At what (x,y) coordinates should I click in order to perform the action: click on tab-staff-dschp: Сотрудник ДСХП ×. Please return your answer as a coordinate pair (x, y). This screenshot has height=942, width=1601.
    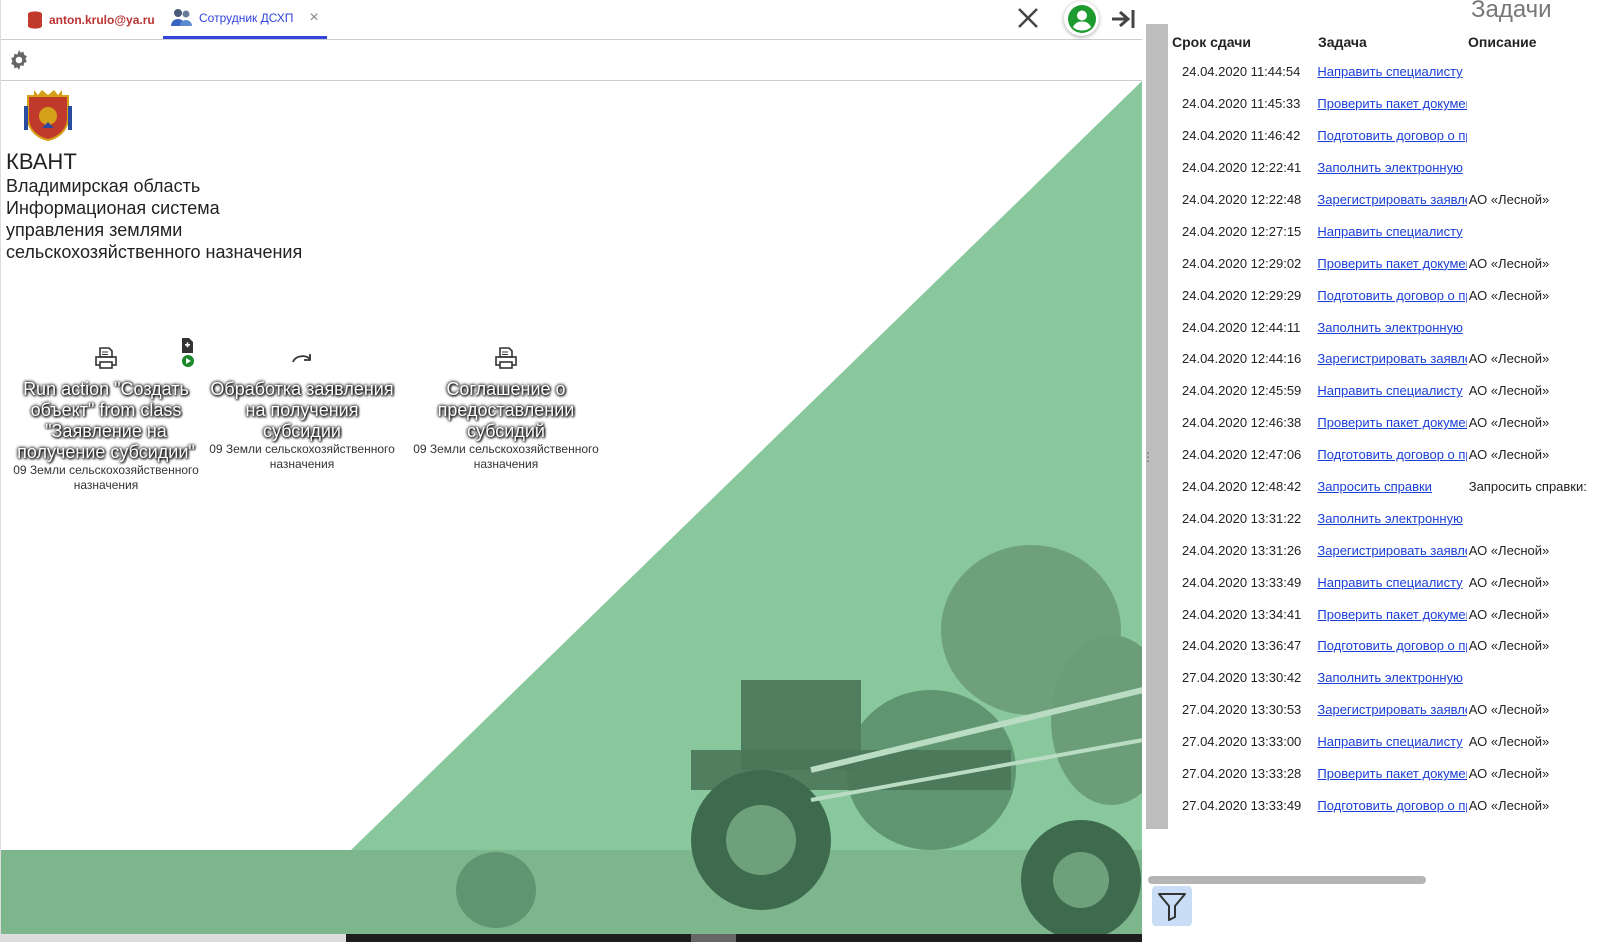
    Looking at the image, I should click on (245, 19).